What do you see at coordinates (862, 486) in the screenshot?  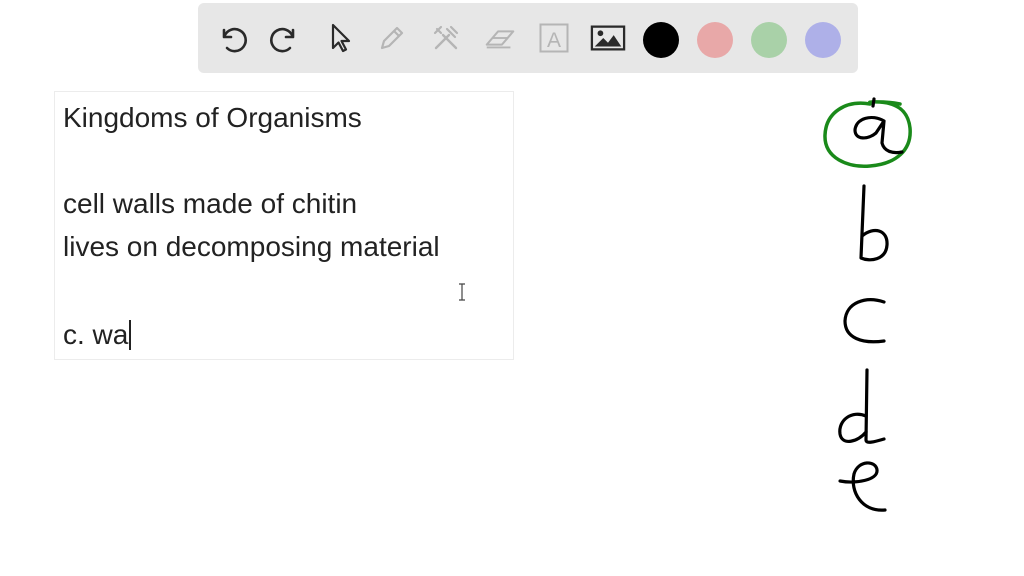 I see `handwritten-letter-e` at bounding box center [862, 486].